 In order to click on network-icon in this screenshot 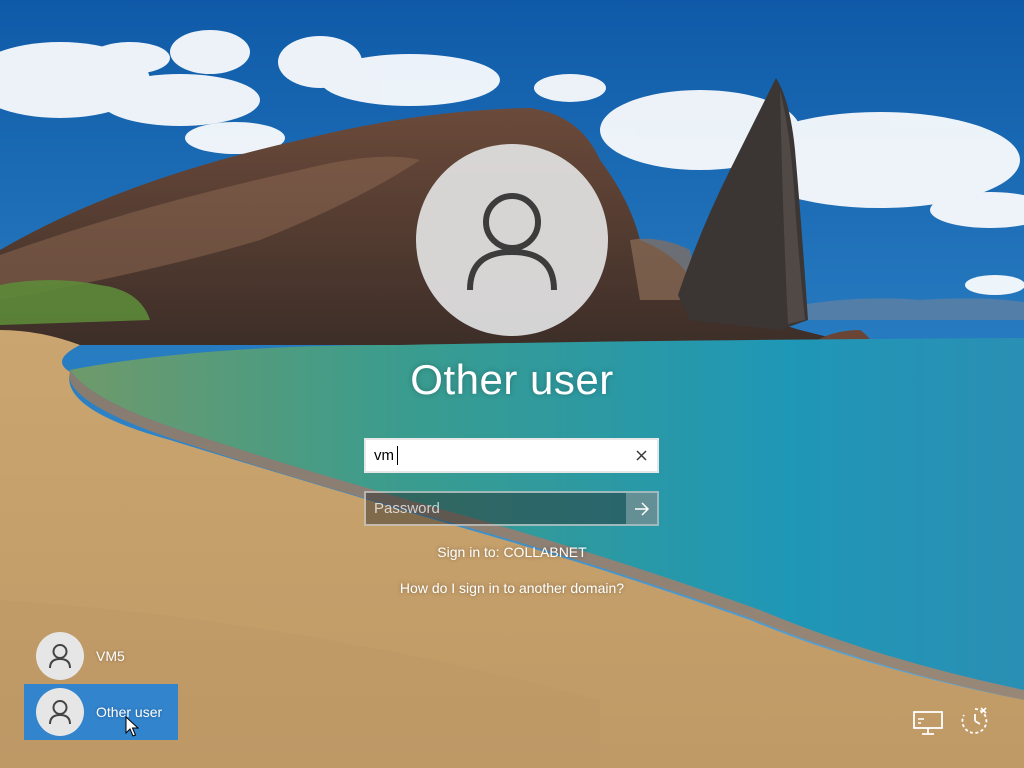, I will do `click(928, 723)`.